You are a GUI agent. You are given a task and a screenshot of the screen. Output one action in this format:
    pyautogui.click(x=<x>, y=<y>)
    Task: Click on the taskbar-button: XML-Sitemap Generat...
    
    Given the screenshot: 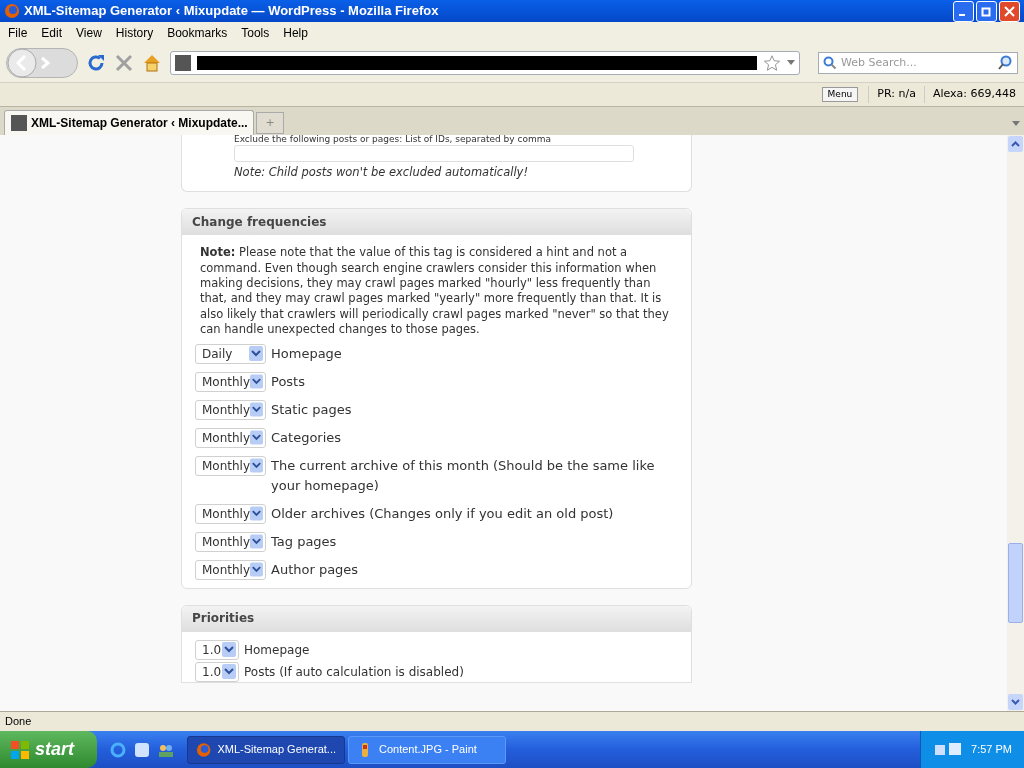 What is the action you would take?
    pyautogui.click(x=266, y=749)
    